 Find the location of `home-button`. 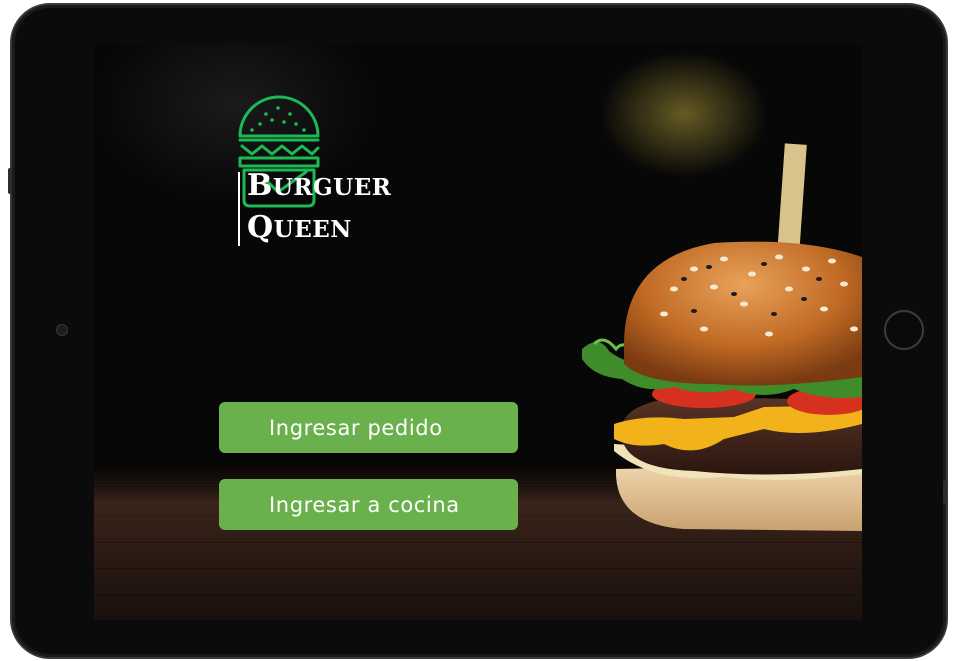

home-button is located at coordinates (904, 330).